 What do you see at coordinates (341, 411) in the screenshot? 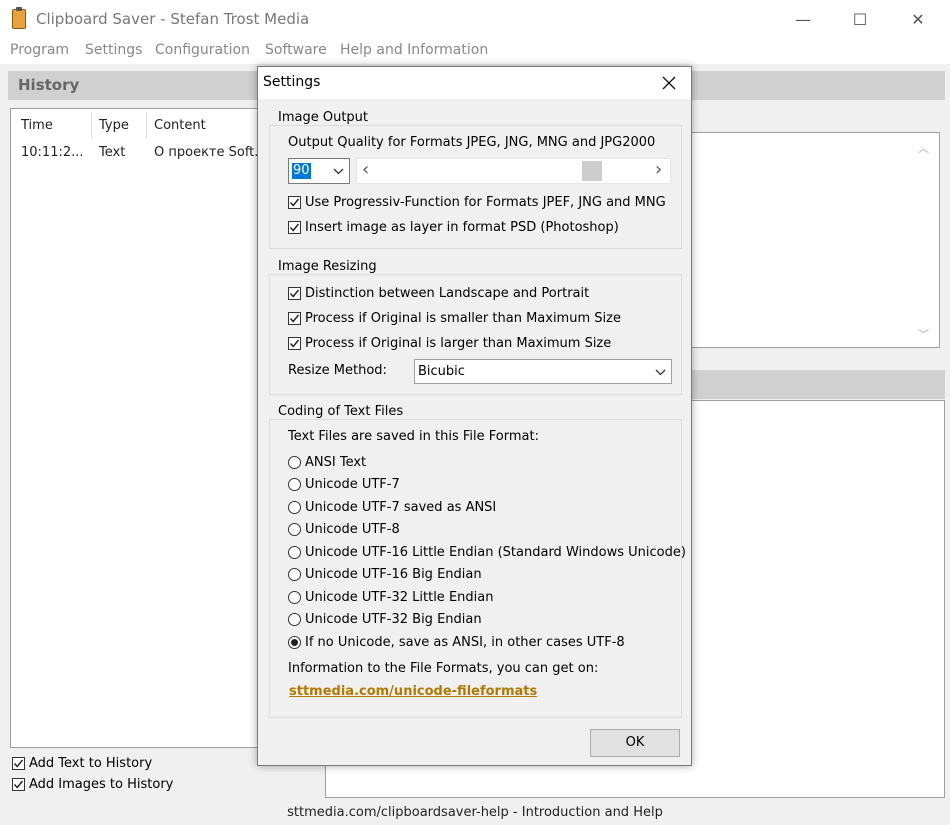
I see `coding-text-files-group-label: Coding of Text Files` at bounding box center [341, 411].